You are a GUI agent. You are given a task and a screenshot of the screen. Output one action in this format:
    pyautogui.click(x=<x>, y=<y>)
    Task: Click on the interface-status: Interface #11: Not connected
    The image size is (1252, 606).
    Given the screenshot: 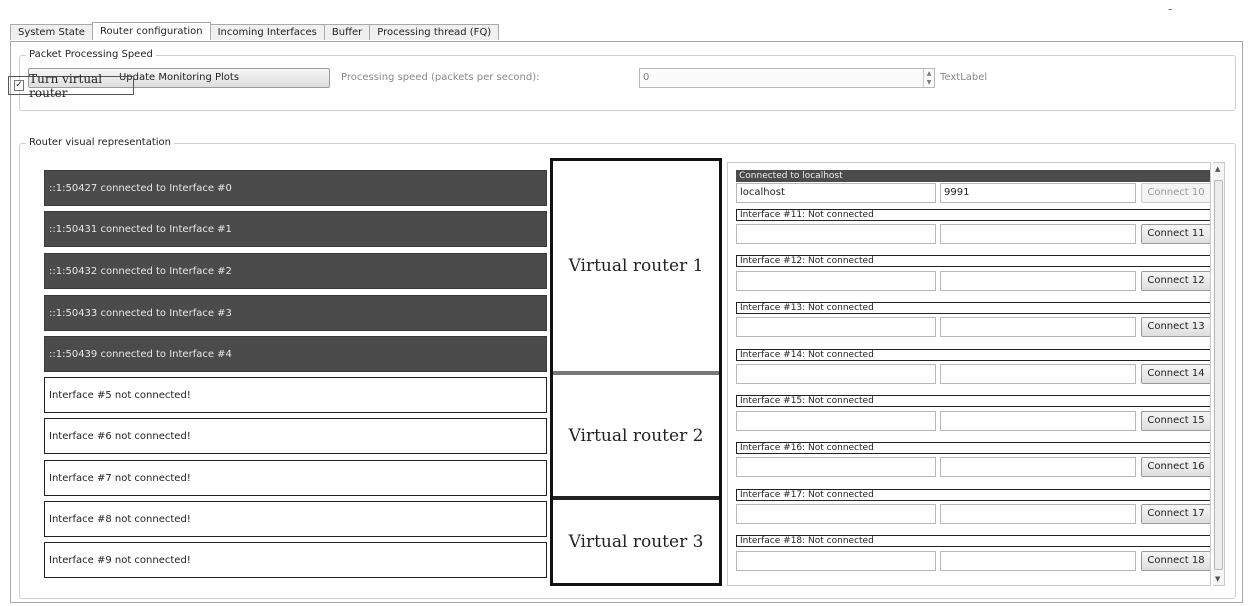 What is the action you would take?
    pyautogui.click(x=973, y=215)
    